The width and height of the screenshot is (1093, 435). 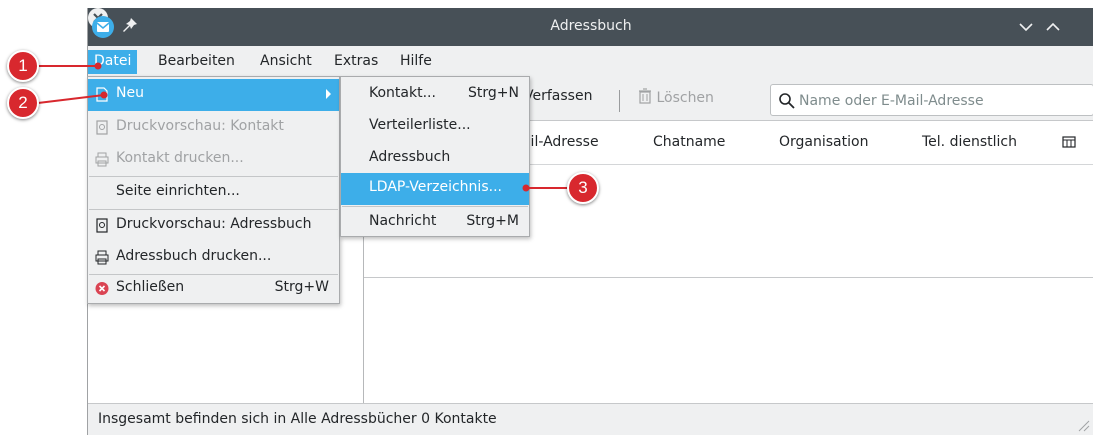 I want to click on menu-ansicht: Ansicht, so click(x=286, y=62).